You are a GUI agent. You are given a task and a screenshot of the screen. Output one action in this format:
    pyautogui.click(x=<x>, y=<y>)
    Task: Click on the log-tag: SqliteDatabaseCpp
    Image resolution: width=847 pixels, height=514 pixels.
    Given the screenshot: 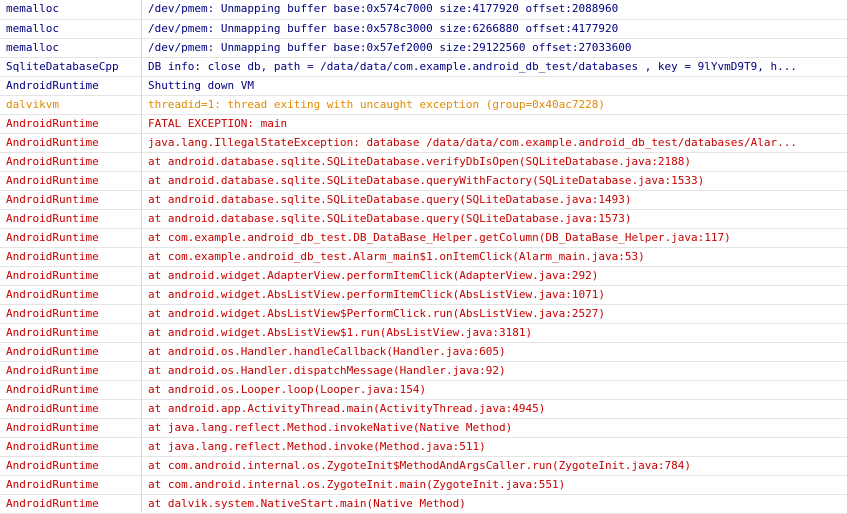 What is the action you would take?
    pyautogui.click(x=71, y=66)
    